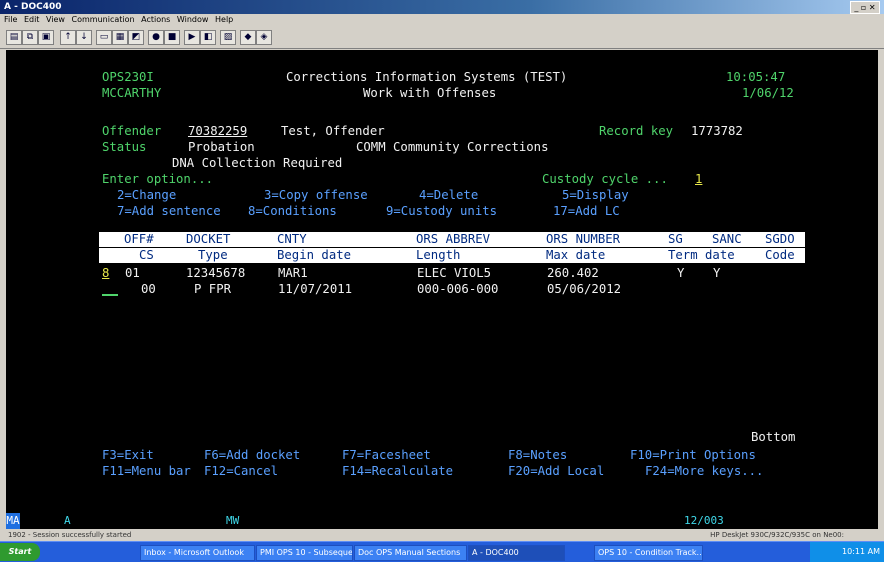  I want to click on cell-ors-number: 260.402, so click(573, 273).